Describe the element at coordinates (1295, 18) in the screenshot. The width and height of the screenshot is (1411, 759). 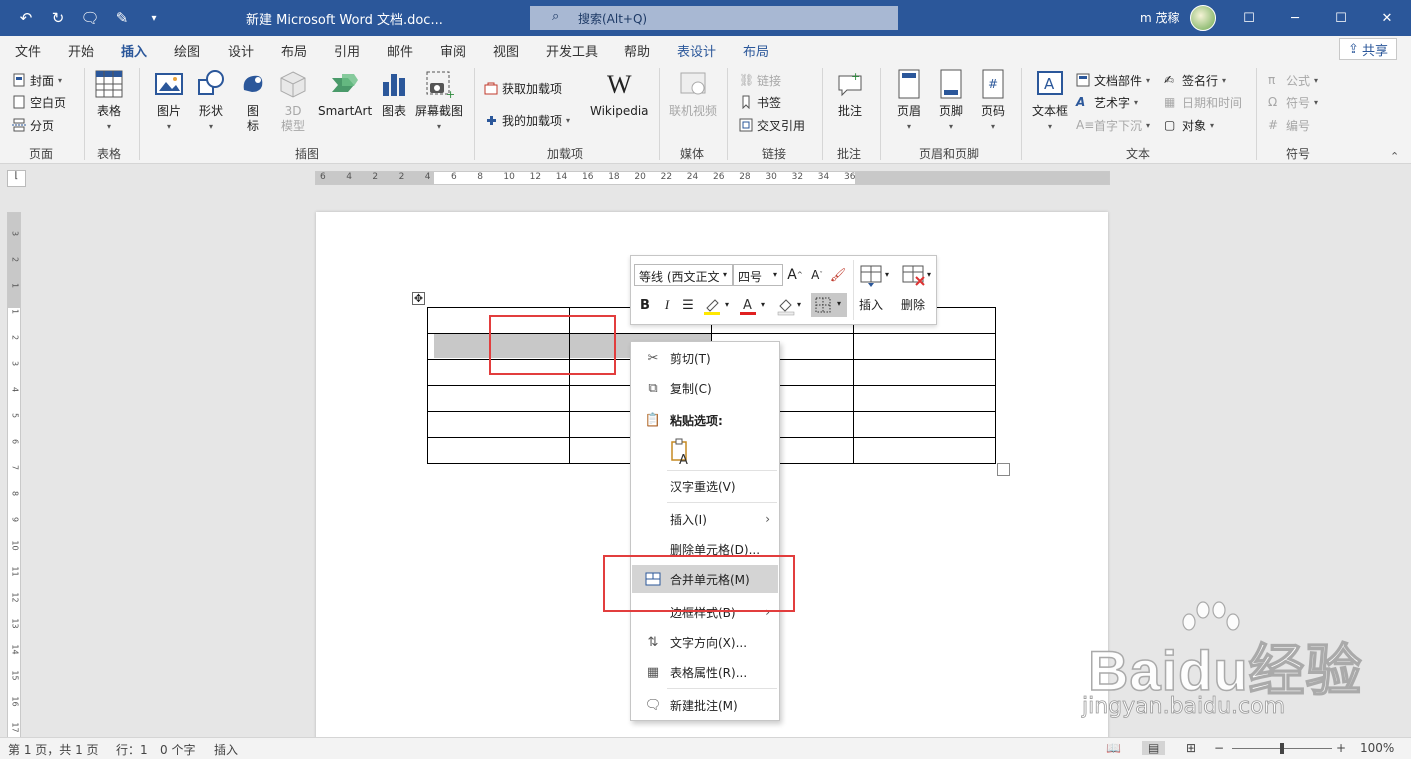
I see `minimize-button: ─` at that location.